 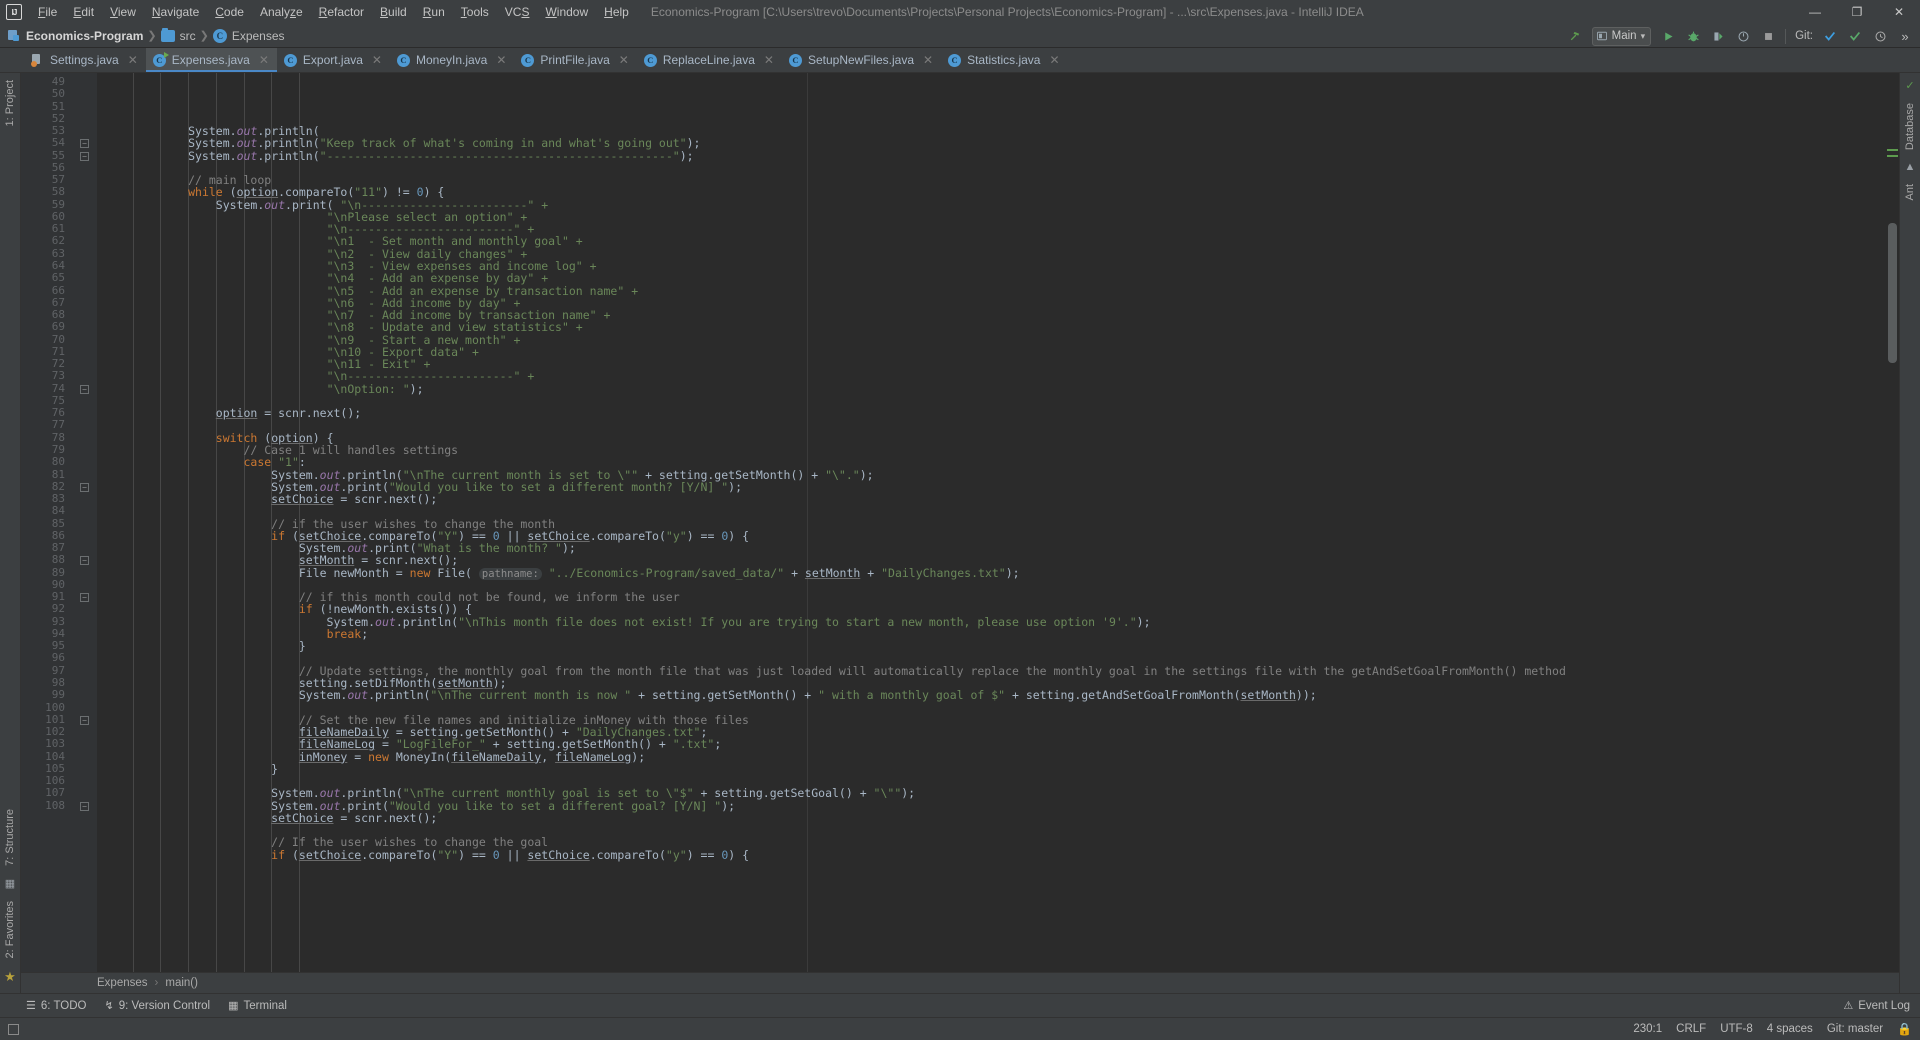 I want to click on editor-tab-printfile-java: C PrintFile.java ✕, so click(x=575, y=60).